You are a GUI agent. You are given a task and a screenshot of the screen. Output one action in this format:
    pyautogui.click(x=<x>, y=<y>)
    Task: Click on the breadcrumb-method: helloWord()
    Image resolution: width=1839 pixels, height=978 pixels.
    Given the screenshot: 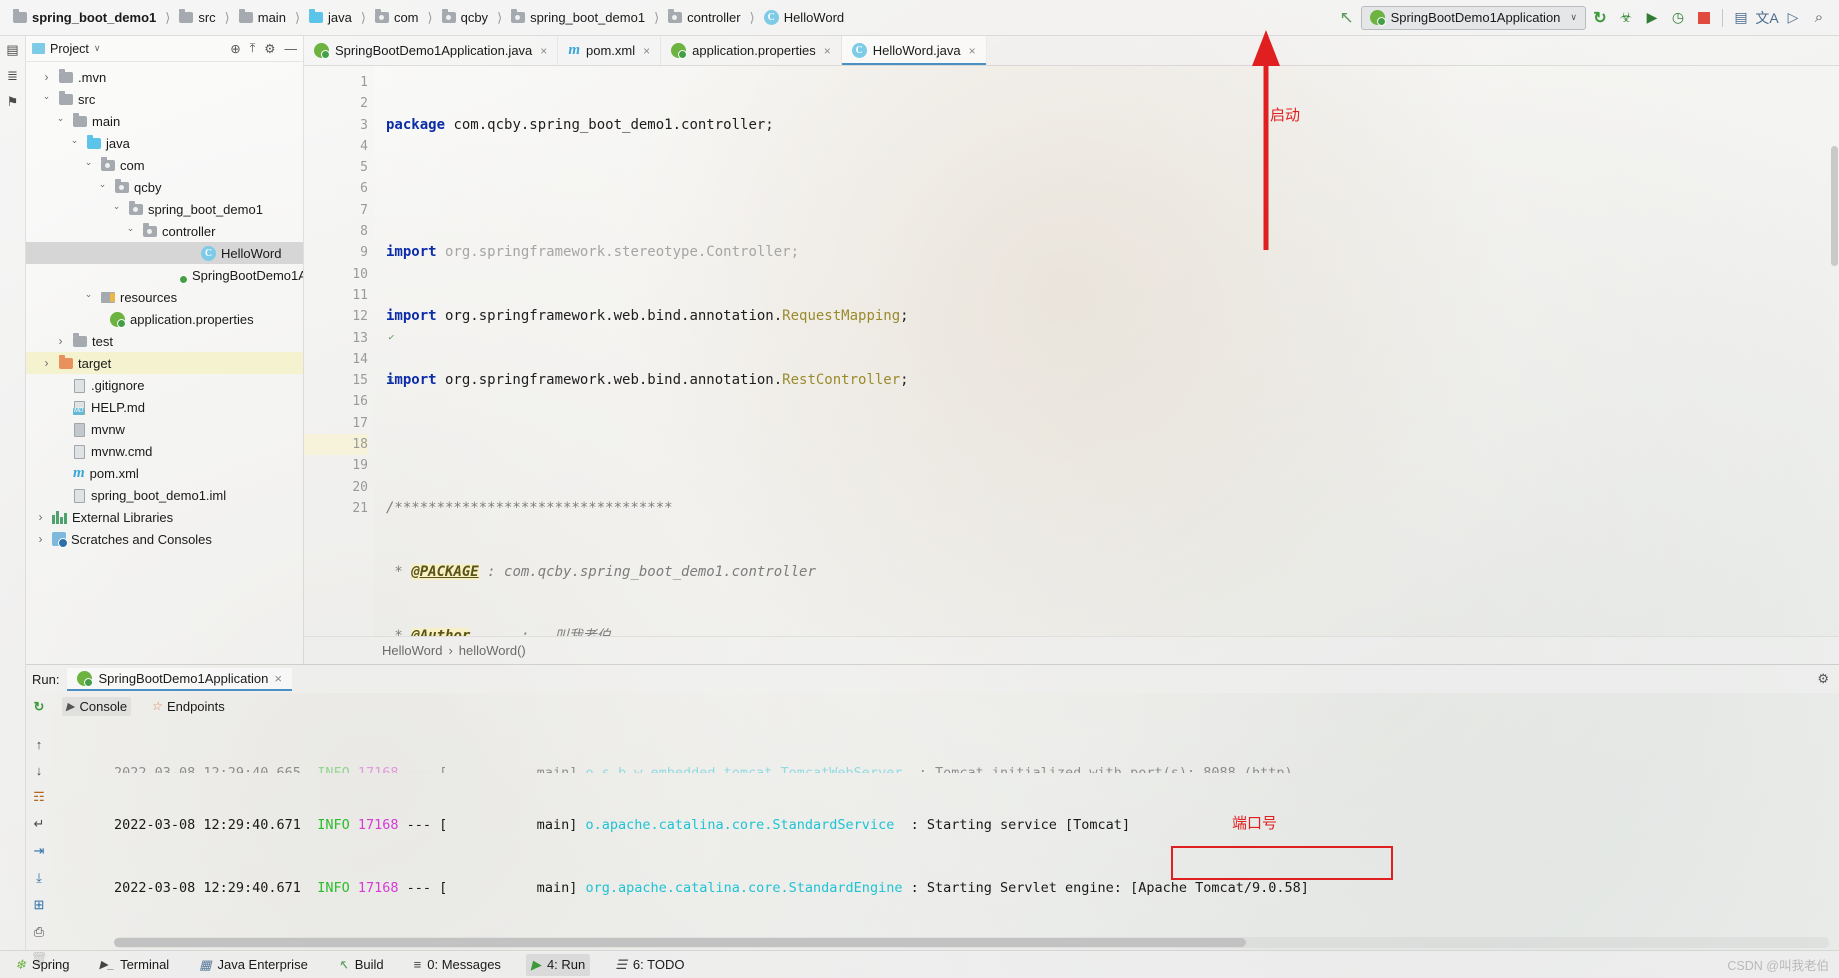 What is the action you would take?
    pyautogui.click(x=492, y=650)
    